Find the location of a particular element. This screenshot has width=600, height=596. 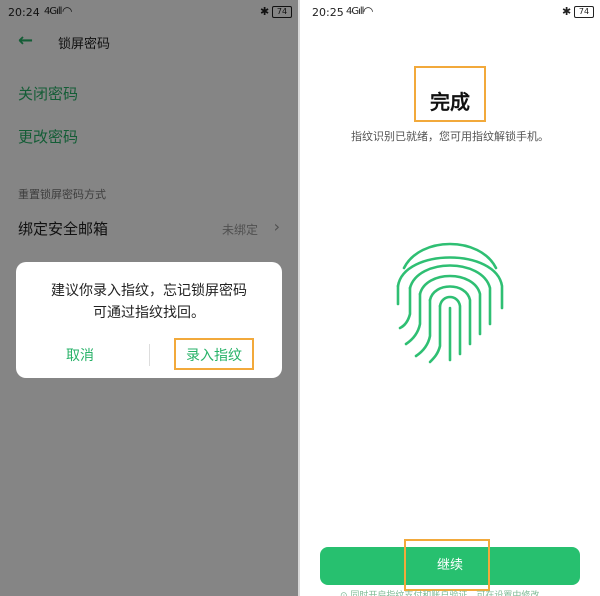

status-bar: 20:25 4Gıll ◠ ✱ 74 is located at coordinates (450, 13).